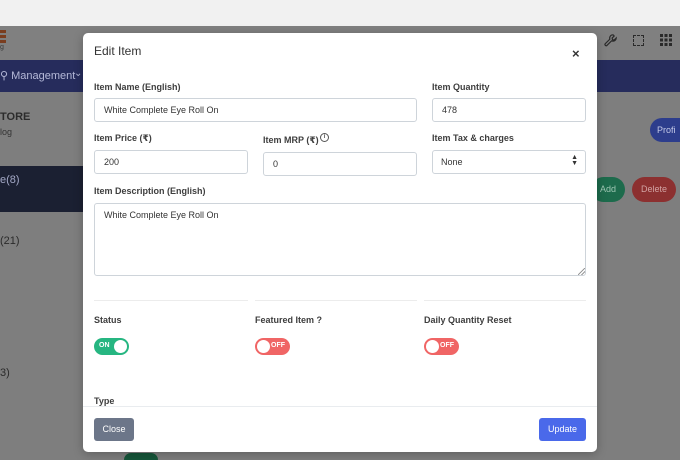 The width and height of the screenshot is (680, 460). What do you see at coordinates (108, 320) in the screenshot?
I see `status-label: Status` at bounding box center [108, 320].